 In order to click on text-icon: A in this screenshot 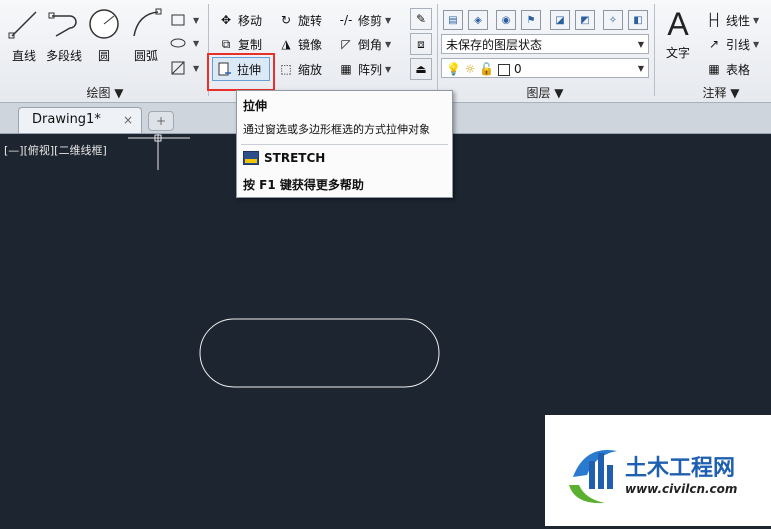, I will do `click(678, 24)`.